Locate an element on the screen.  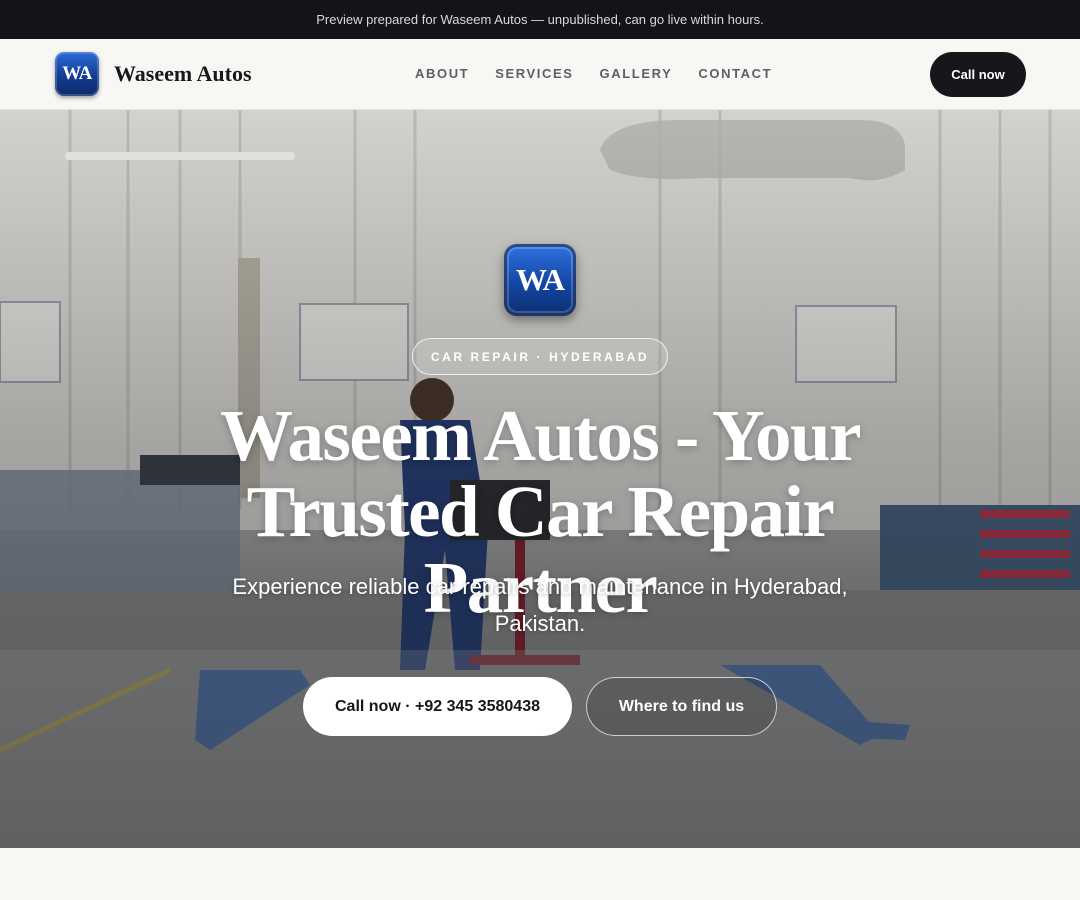
category-tag: CAR REPAIR · HYDERABAD is located at coordinates (540, 356).